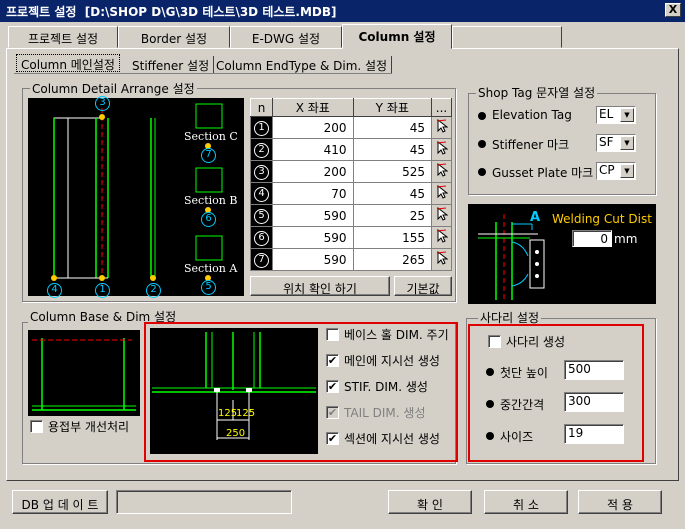 The image size is (685, 529). I want to click on welding-diagram: A Welding Cut Dist 0 mm, so click(562, 254).